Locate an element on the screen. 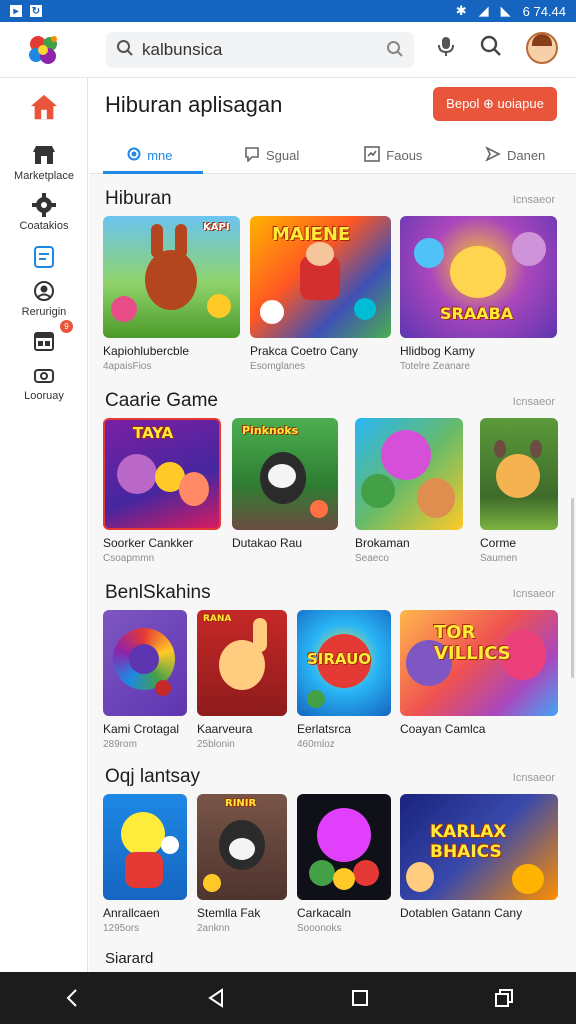  section-title: Caarie Game is located at coordinates (161, 400).